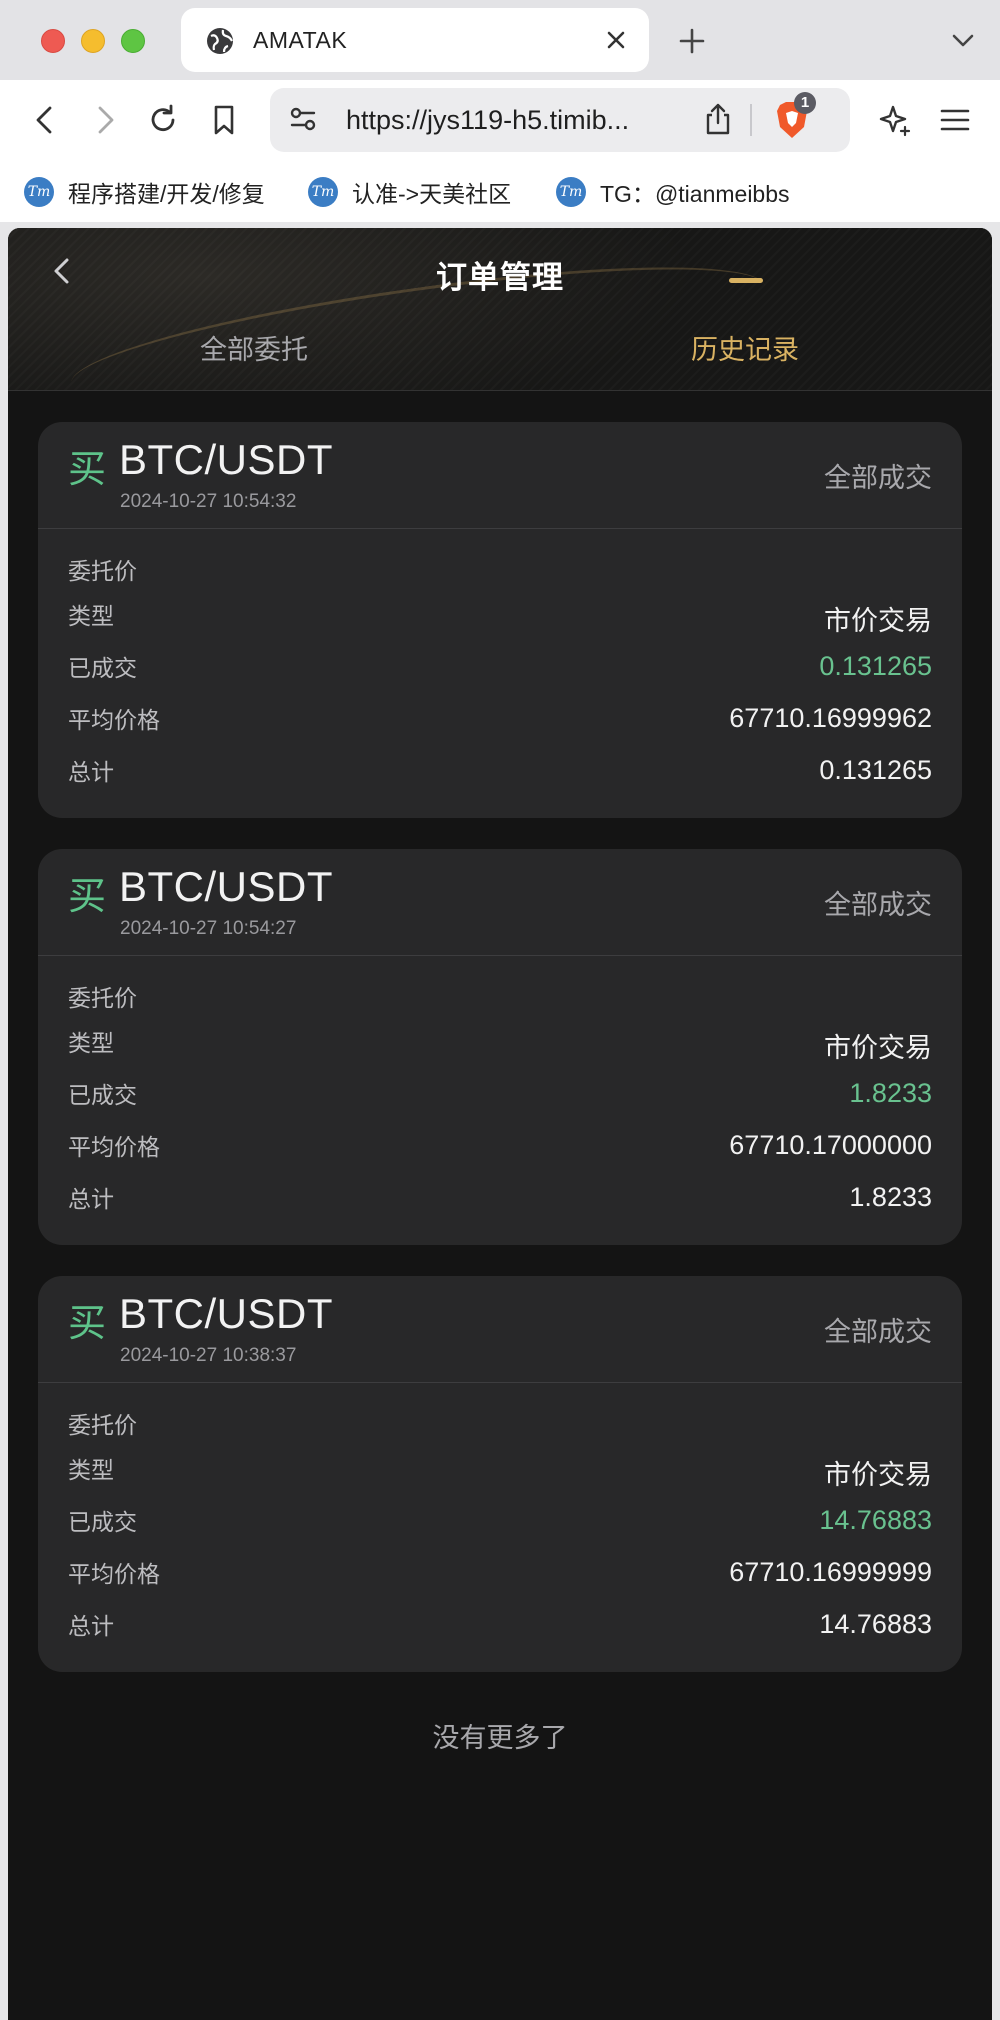 Image resolution: width=1000 pixels, height=2020 pixels. I want to click on back-icon, so click(45, 120).